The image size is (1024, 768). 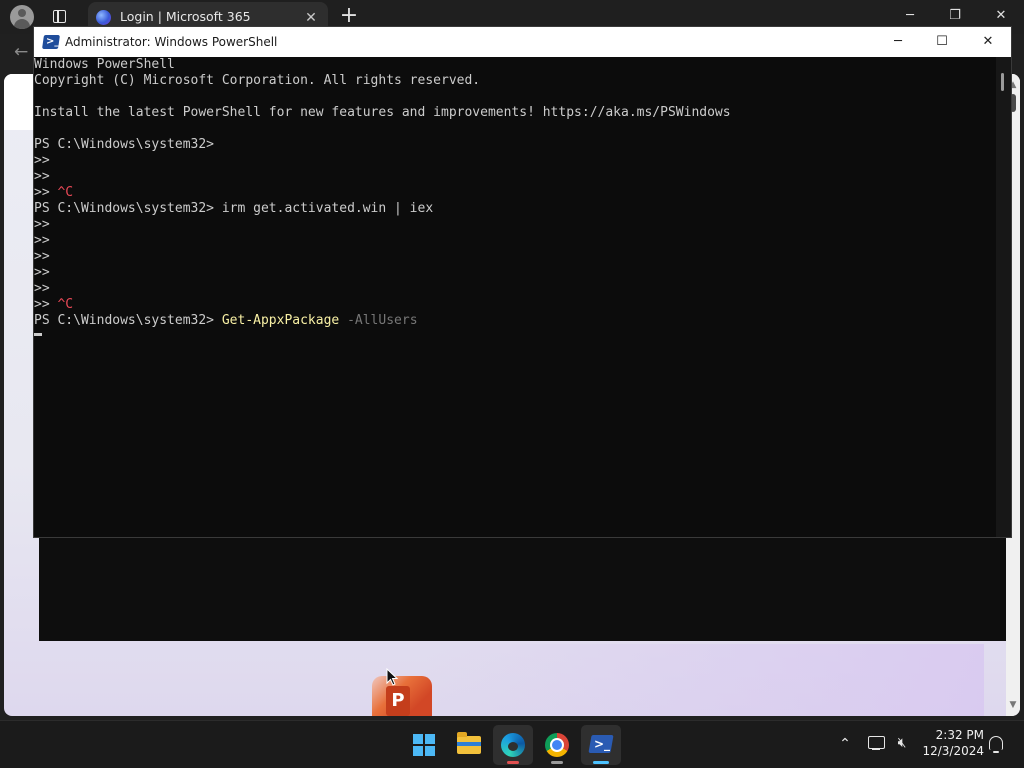 What do you see at coordinates (704, 680) in the screenshot?
I see `page-background-glow` at bounding box center [704, 680].